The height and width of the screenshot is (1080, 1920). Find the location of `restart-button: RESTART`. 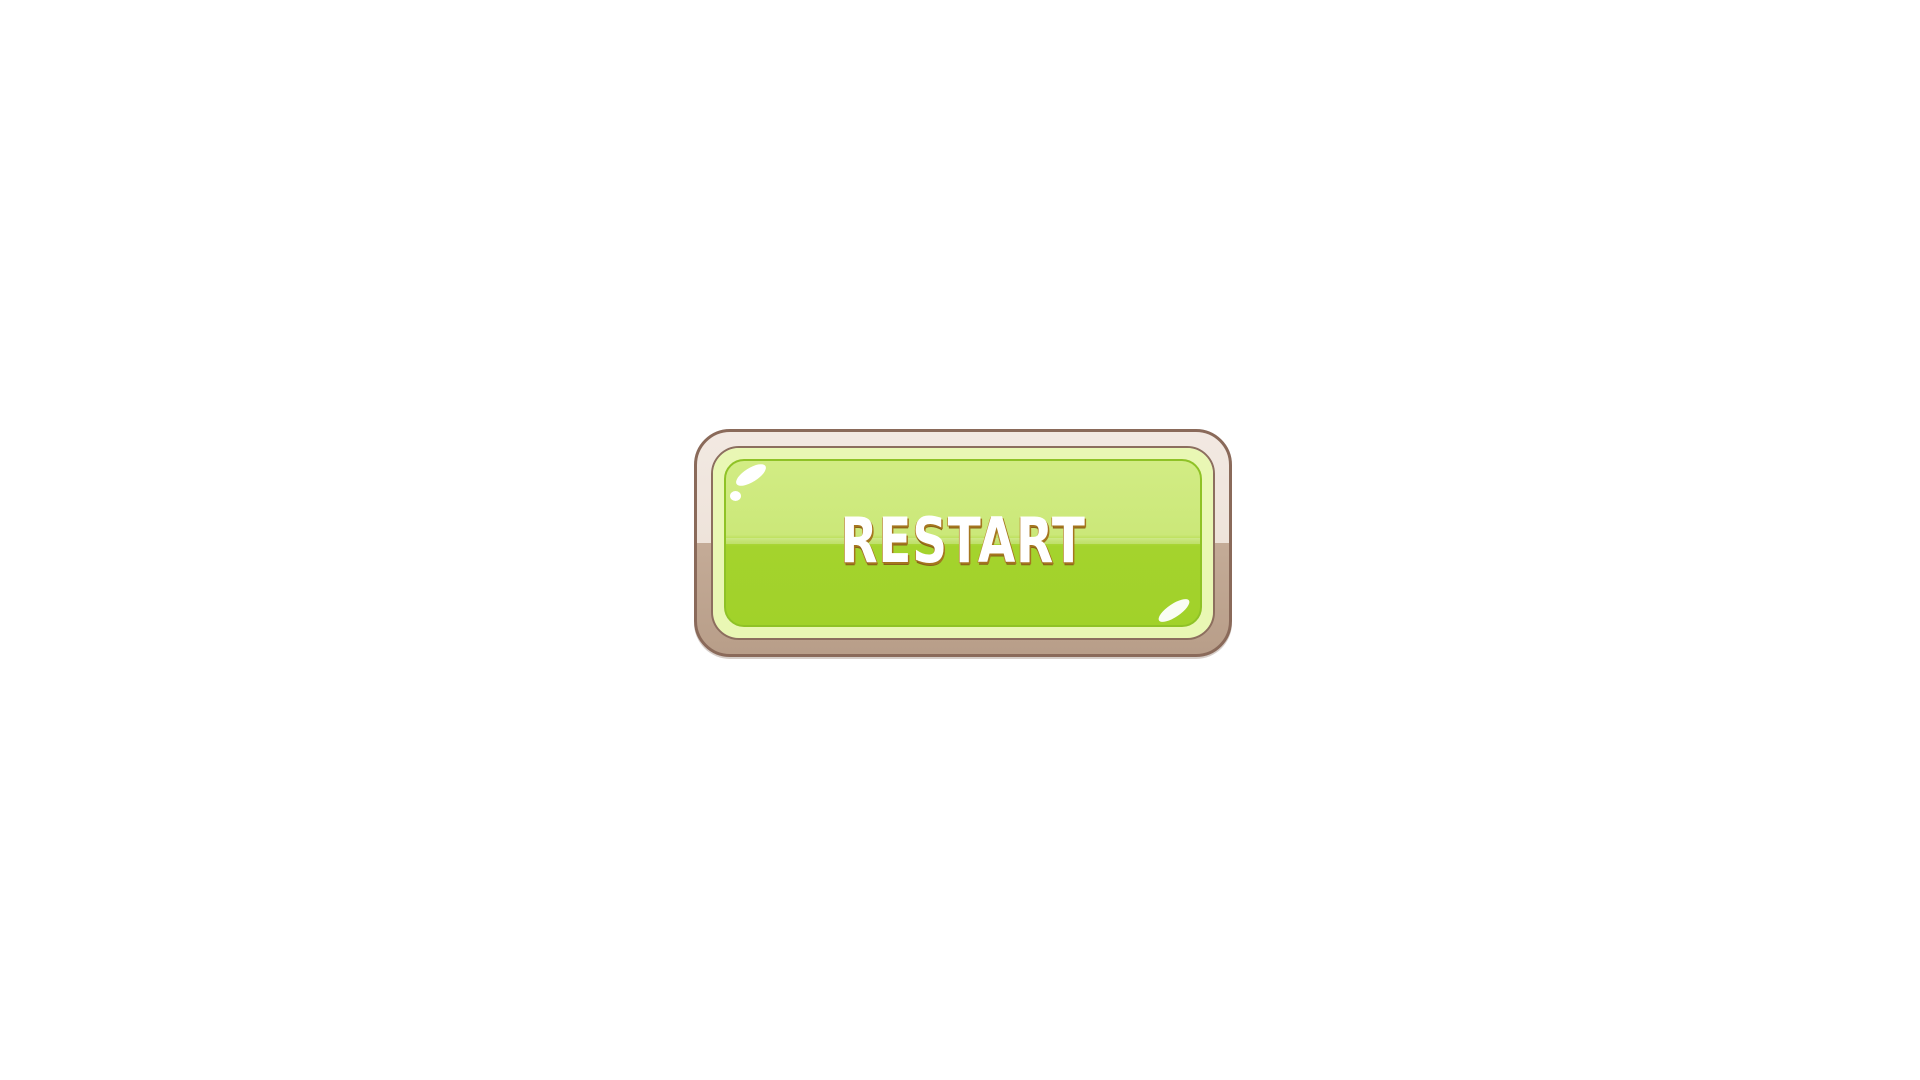

restart-button: RESTART is located at coordinates (963, 543).